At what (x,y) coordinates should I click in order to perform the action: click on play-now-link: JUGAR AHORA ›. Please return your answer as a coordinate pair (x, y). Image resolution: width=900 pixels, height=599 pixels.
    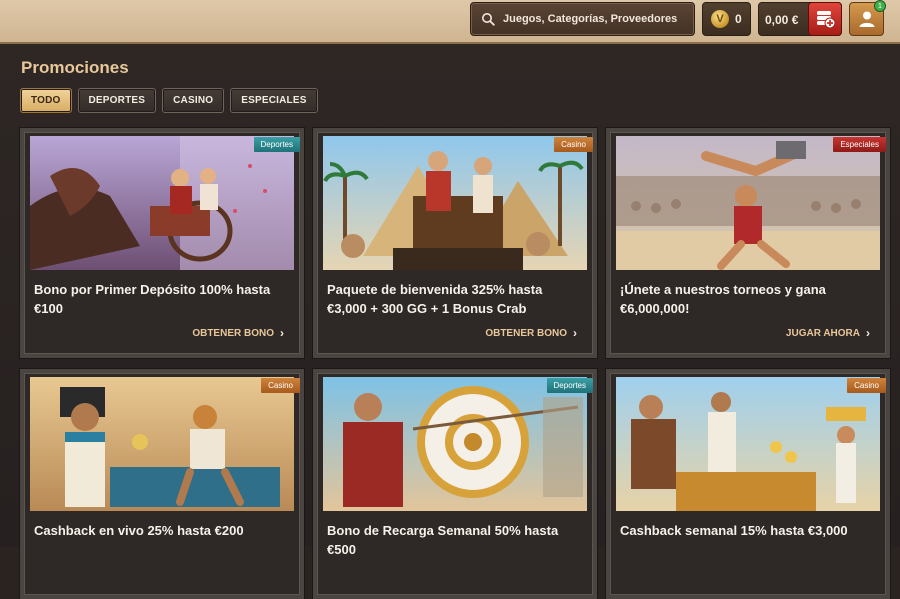
    Looking at the image, I should click on (828, 333).